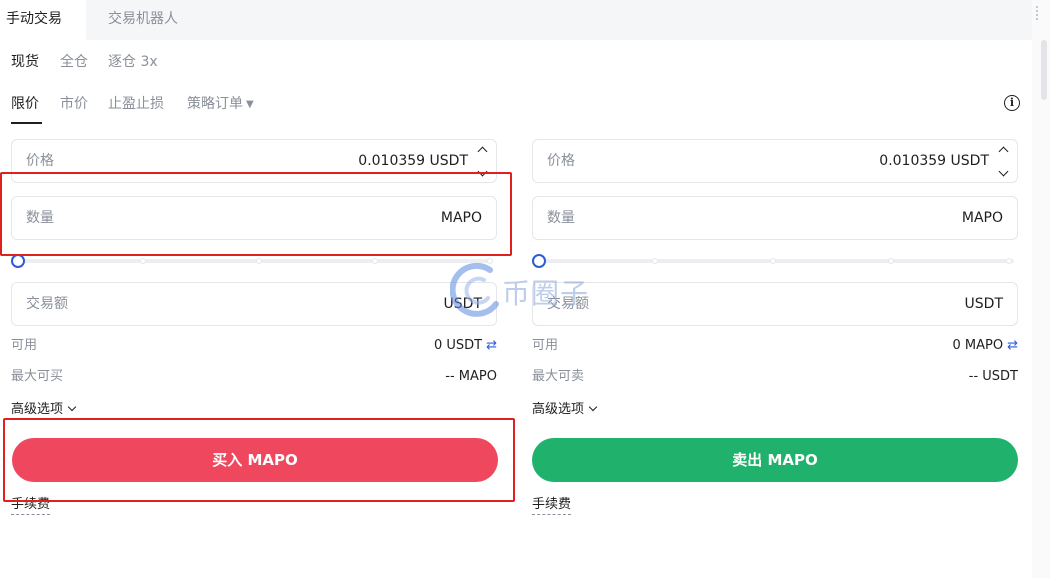 Image resolution: width=1050 pixels, height=578 pixels. I want to click on active-tab-underline, so click(26, 123).